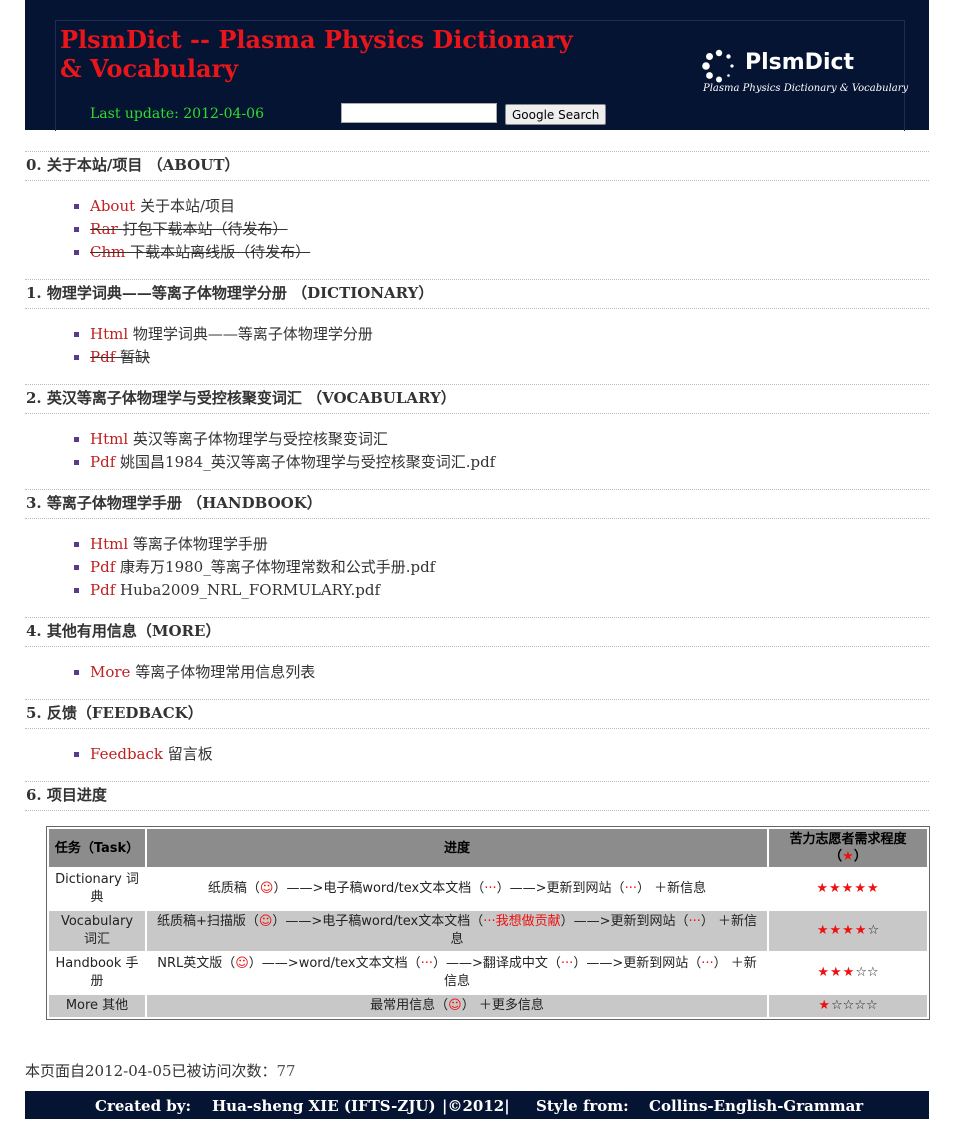  I want to click on handbook-html-link: Html, so click(109, 544).